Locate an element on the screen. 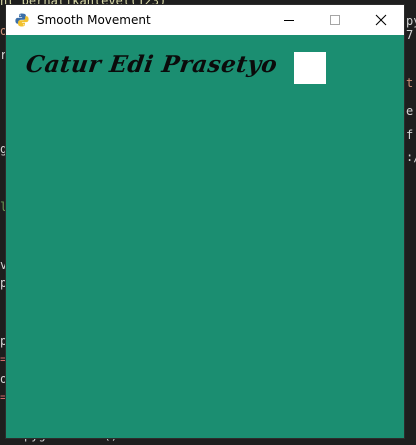 This screenshot has width=416, height=445. editor-fragment: f is located at coordinates (410, 135).